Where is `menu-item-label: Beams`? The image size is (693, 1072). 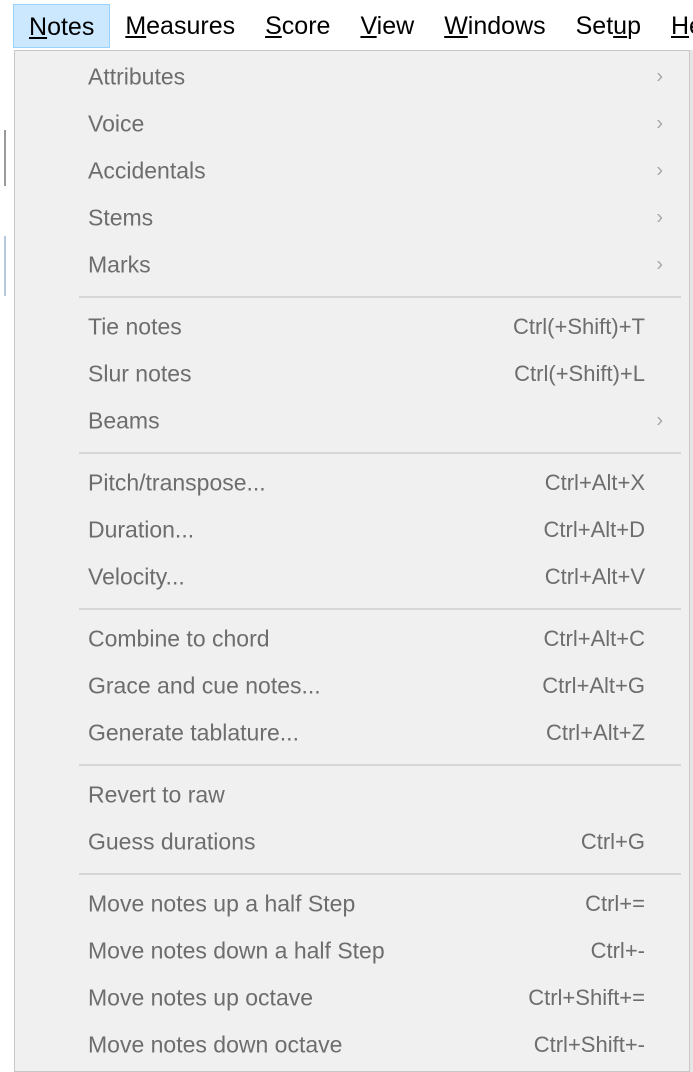 menu-item-label: Beams is located at coordinates (124, 420).